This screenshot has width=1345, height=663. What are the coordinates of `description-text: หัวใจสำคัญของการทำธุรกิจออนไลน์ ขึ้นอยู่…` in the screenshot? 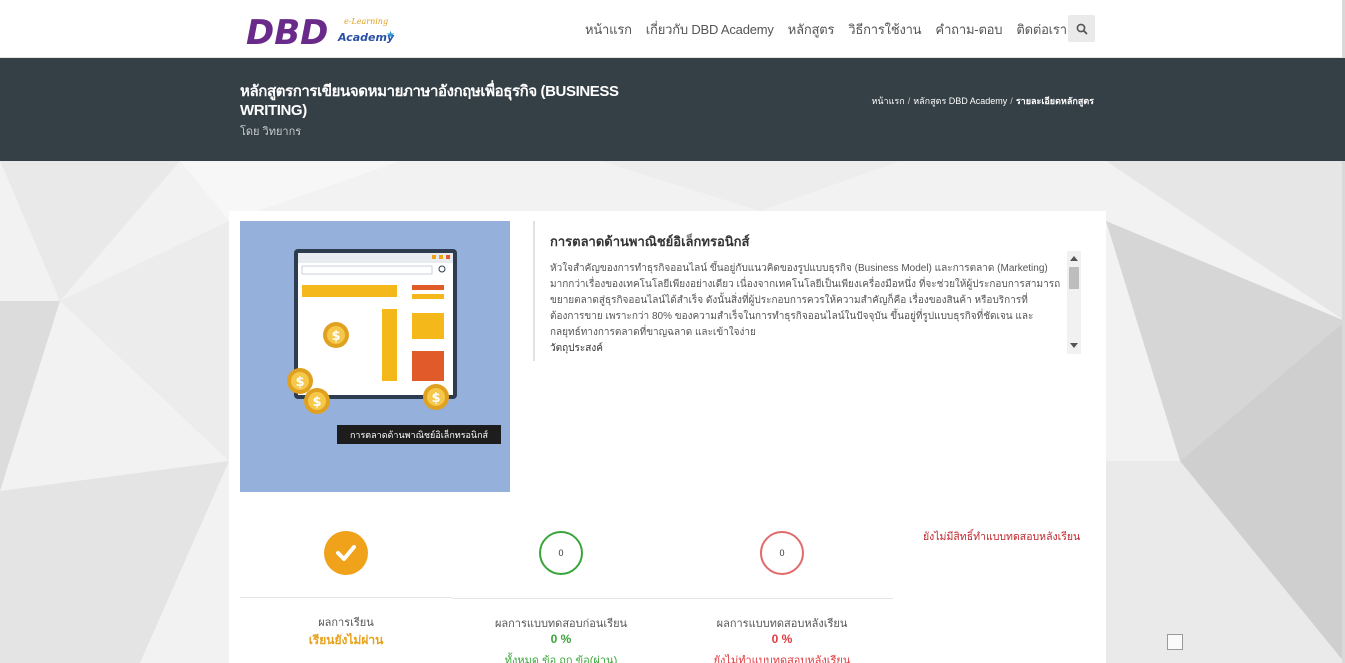 It's located at (805, 300).